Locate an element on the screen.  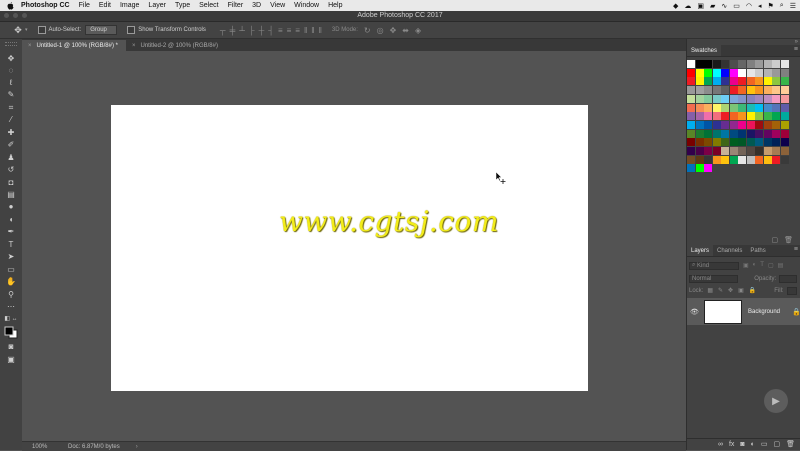
layer-kind-filter: ⌕ Kind is located at coordinates (714, 265).